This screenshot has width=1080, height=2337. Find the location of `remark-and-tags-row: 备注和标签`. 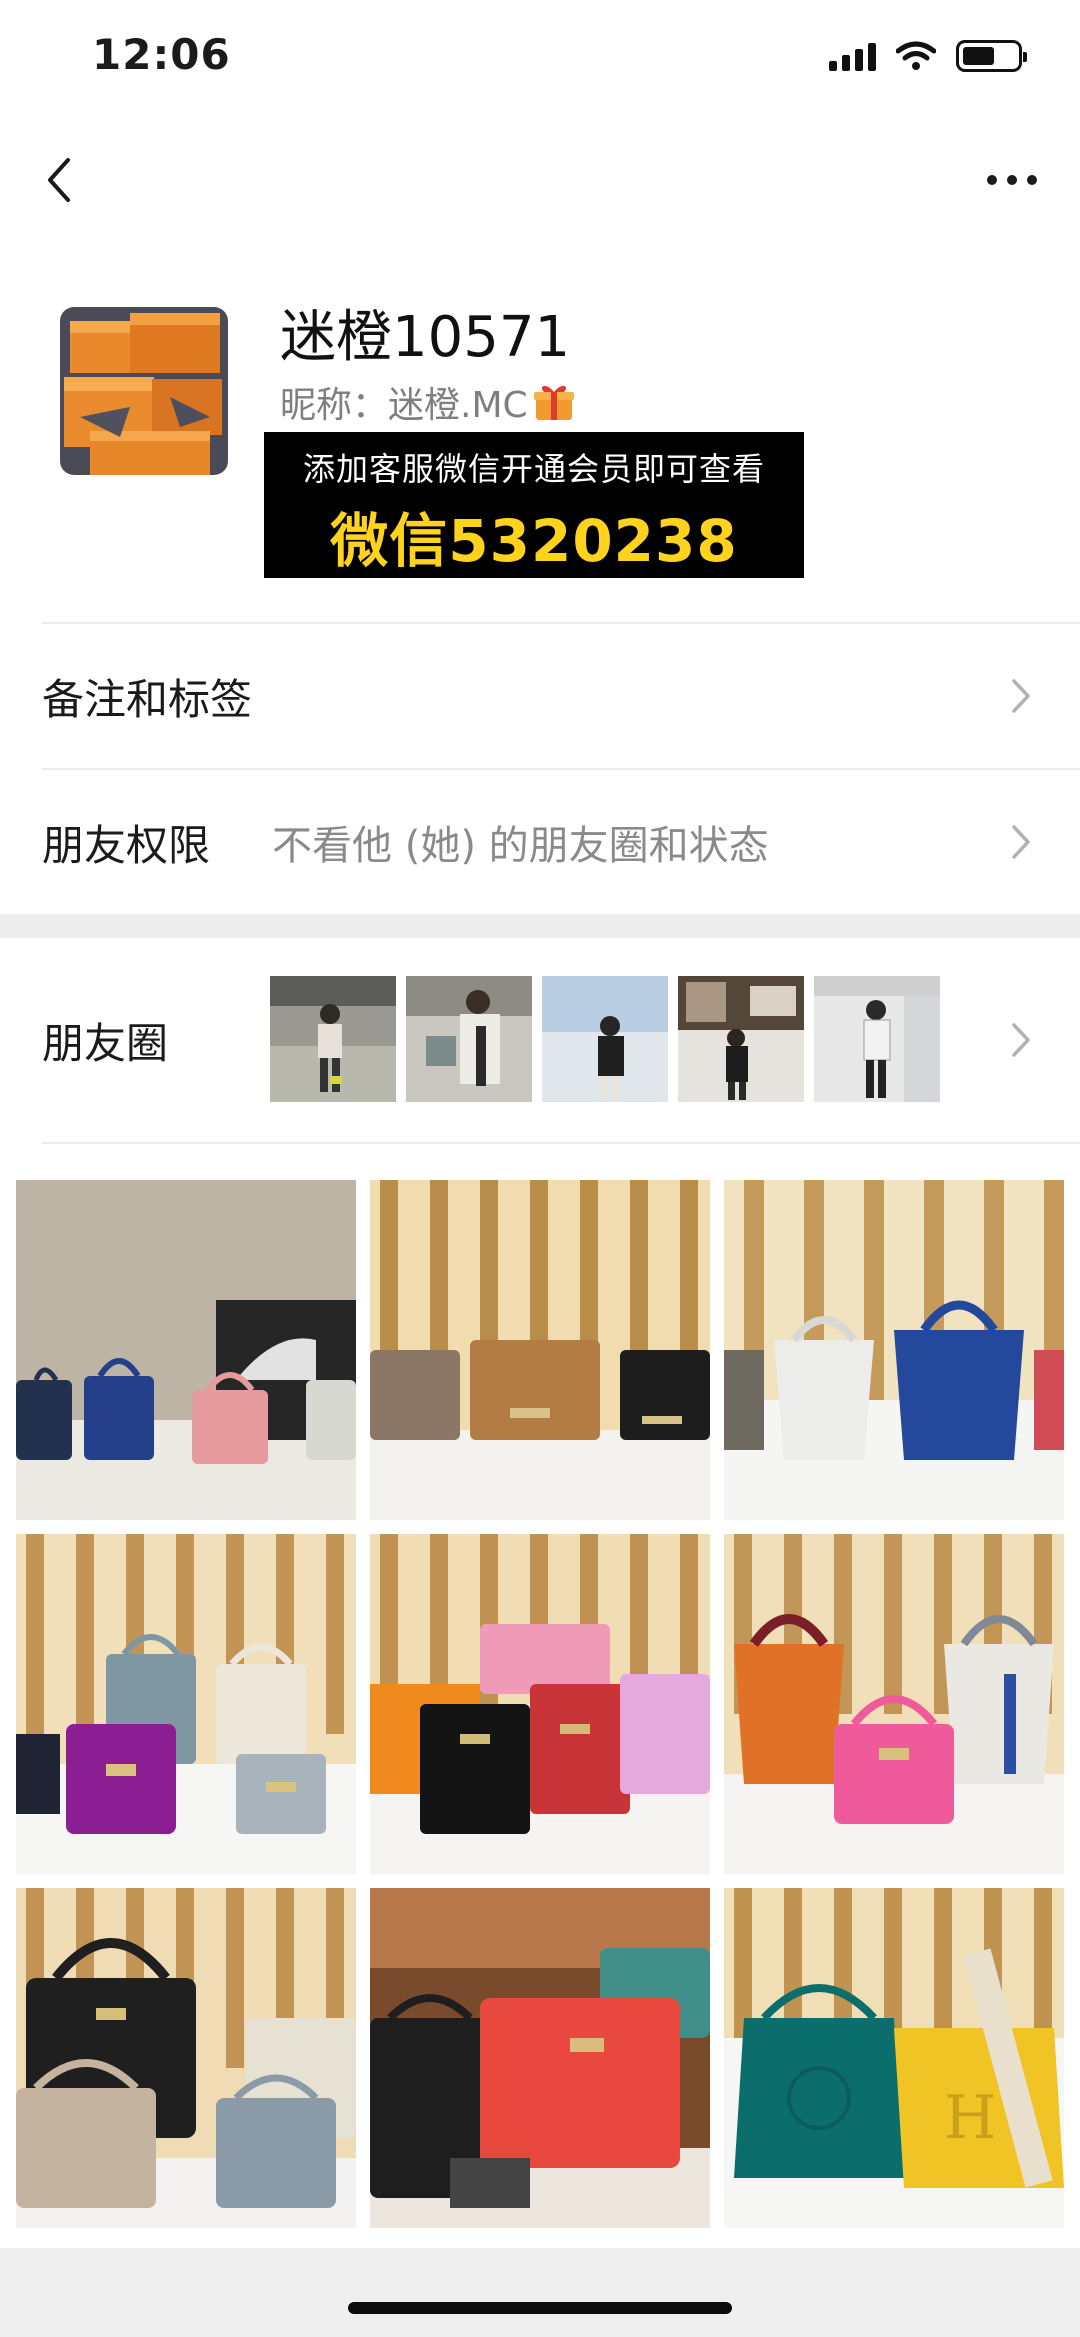

remark-and-tags-row: 备注和标签 is located at coordinates (540, 696).